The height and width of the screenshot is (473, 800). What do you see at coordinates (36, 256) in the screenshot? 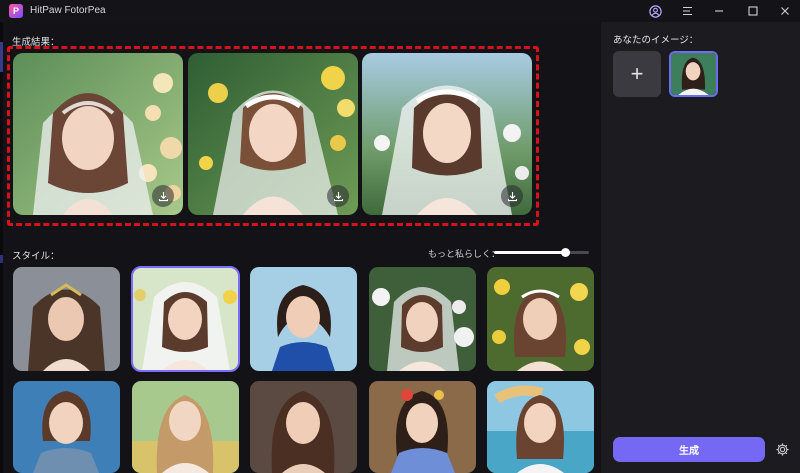
I see `style-label: スタイル：` at bounding box center [36, 256].